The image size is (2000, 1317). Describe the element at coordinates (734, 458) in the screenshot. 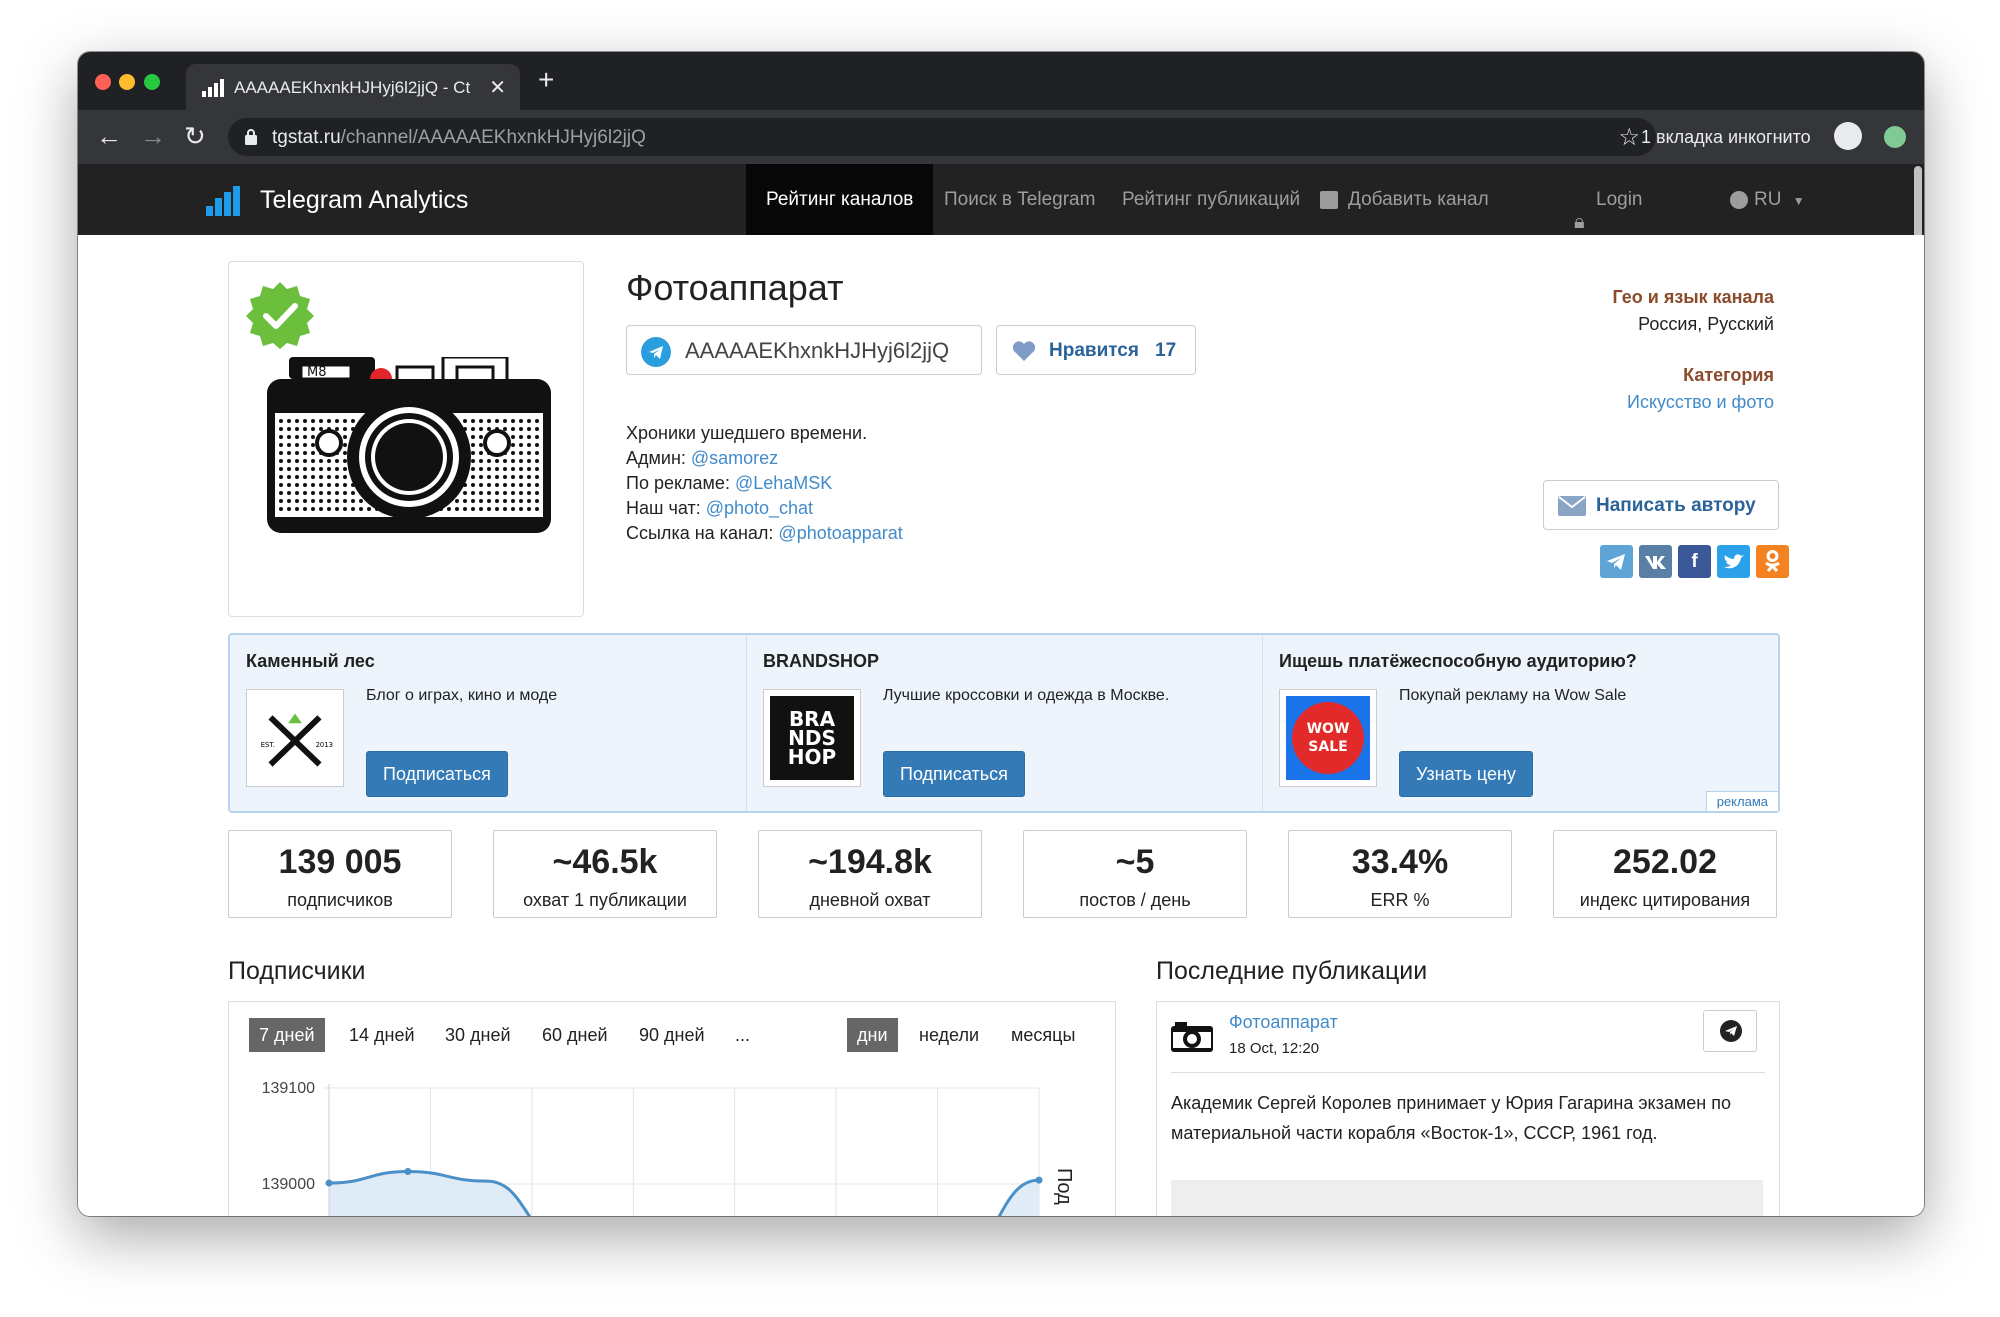

I see `admin-link: @samorez` at that location.